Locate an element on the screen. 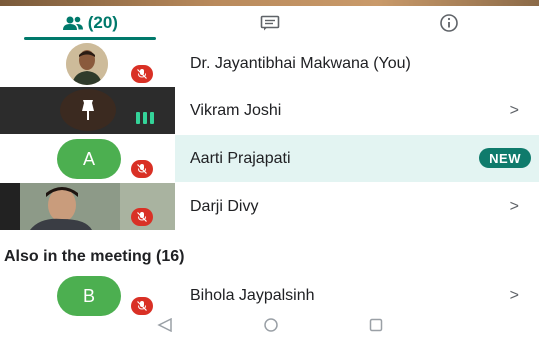 The image size is (539, 338). participant-name: Aarti Prajapati is located at coordinates (240, 158).